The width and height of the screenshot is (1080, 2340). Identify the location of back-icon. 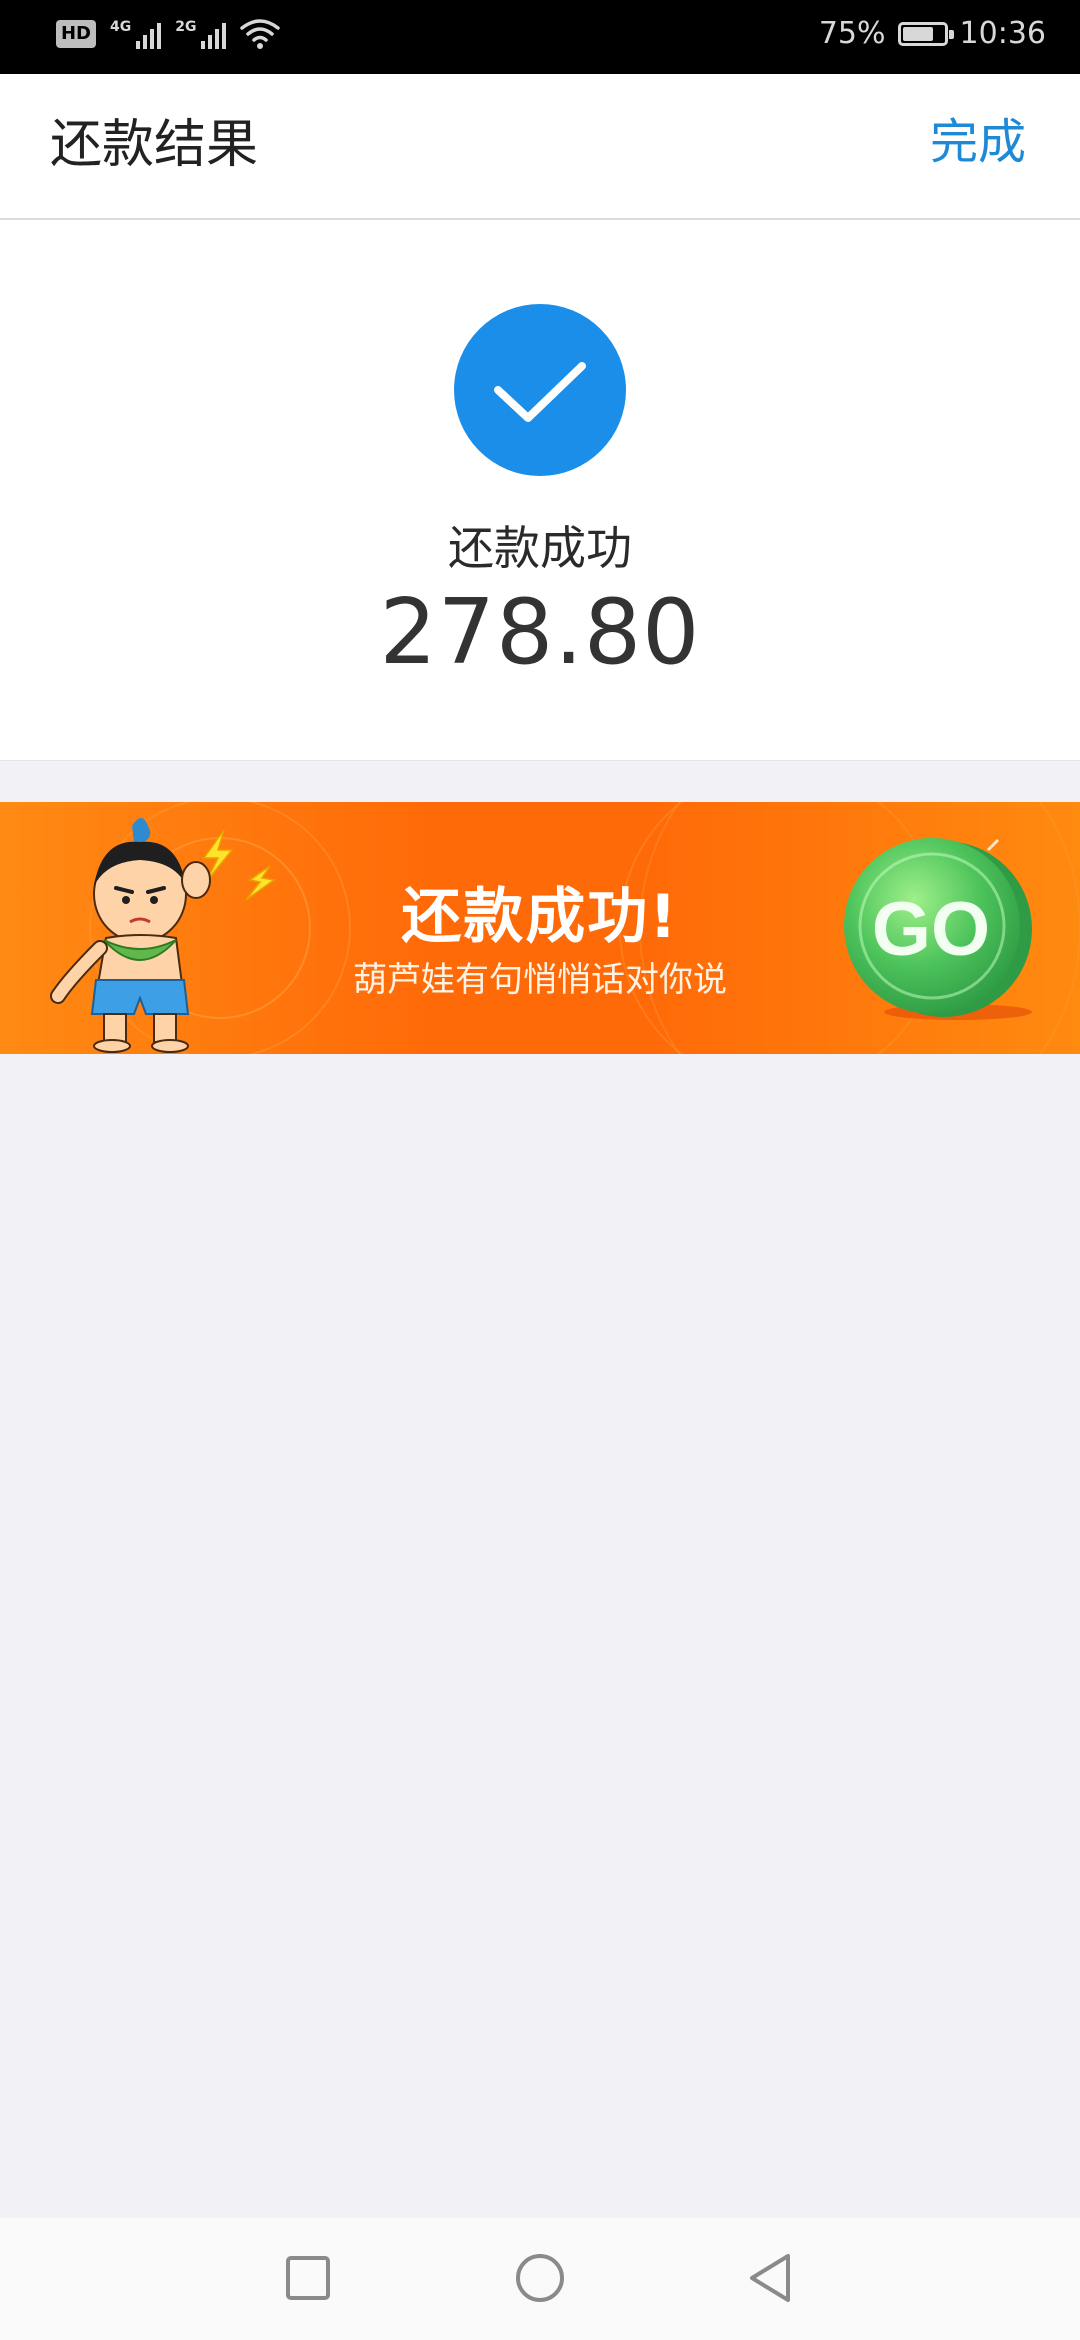
(770, 2278).